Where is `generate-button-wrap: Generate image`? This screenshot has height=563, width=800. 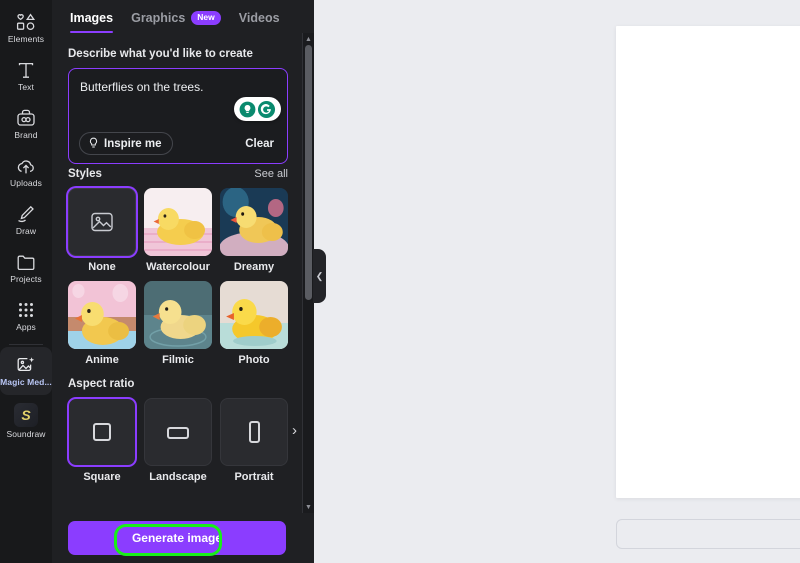 generate-button-wrap: Generate image is located at coordinates (177, 538).